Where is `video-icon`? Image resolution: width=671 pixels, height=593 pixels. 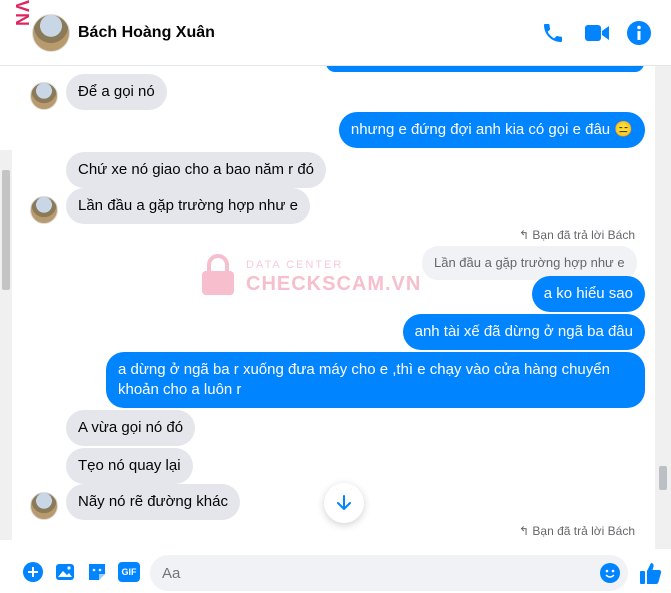
video-icon is located at coordinates (597, 33).